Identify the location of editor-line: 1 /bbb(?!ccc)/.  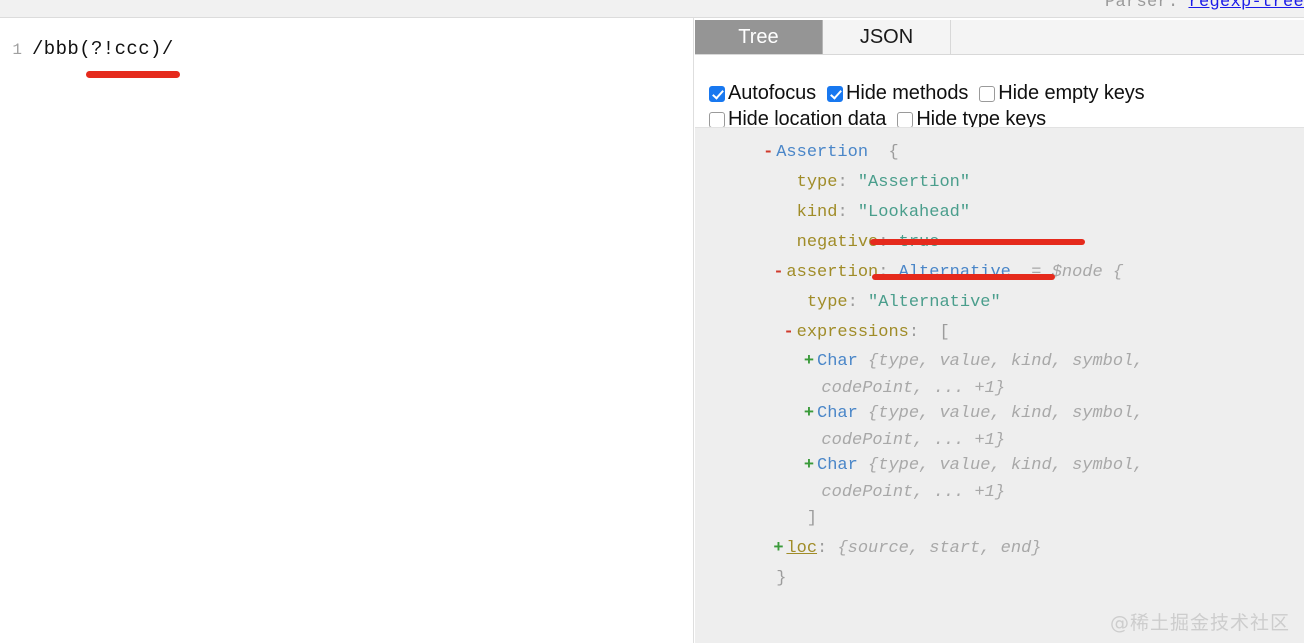
(87, 49).